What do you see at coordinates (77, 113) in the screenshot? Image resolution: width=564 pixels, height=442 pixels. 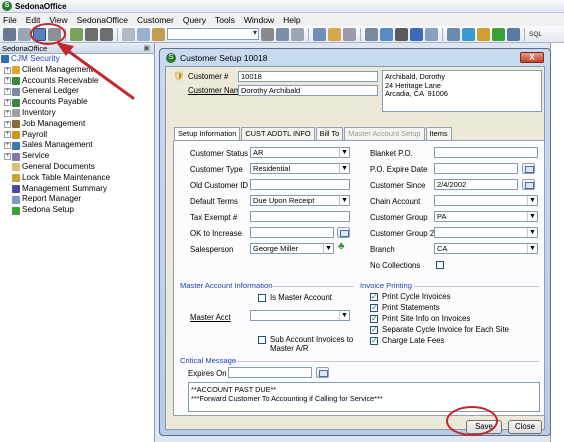 I see `tree-item: + Inventory` at bounding box center [77, 113].